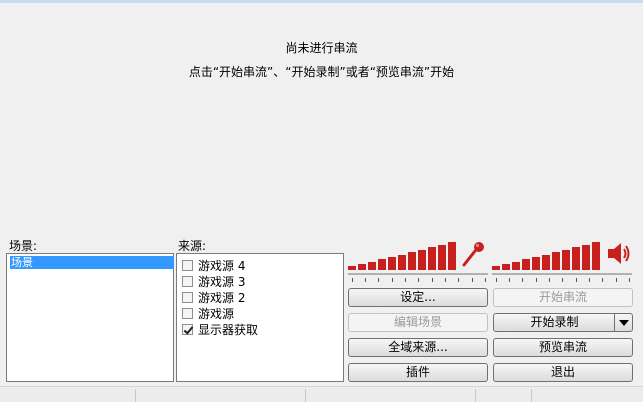 This screenshot has height=402, width=643. Describe the element at coordinates (562, 274) in the screenshot. I see `desktop-volume-slider` at that location.